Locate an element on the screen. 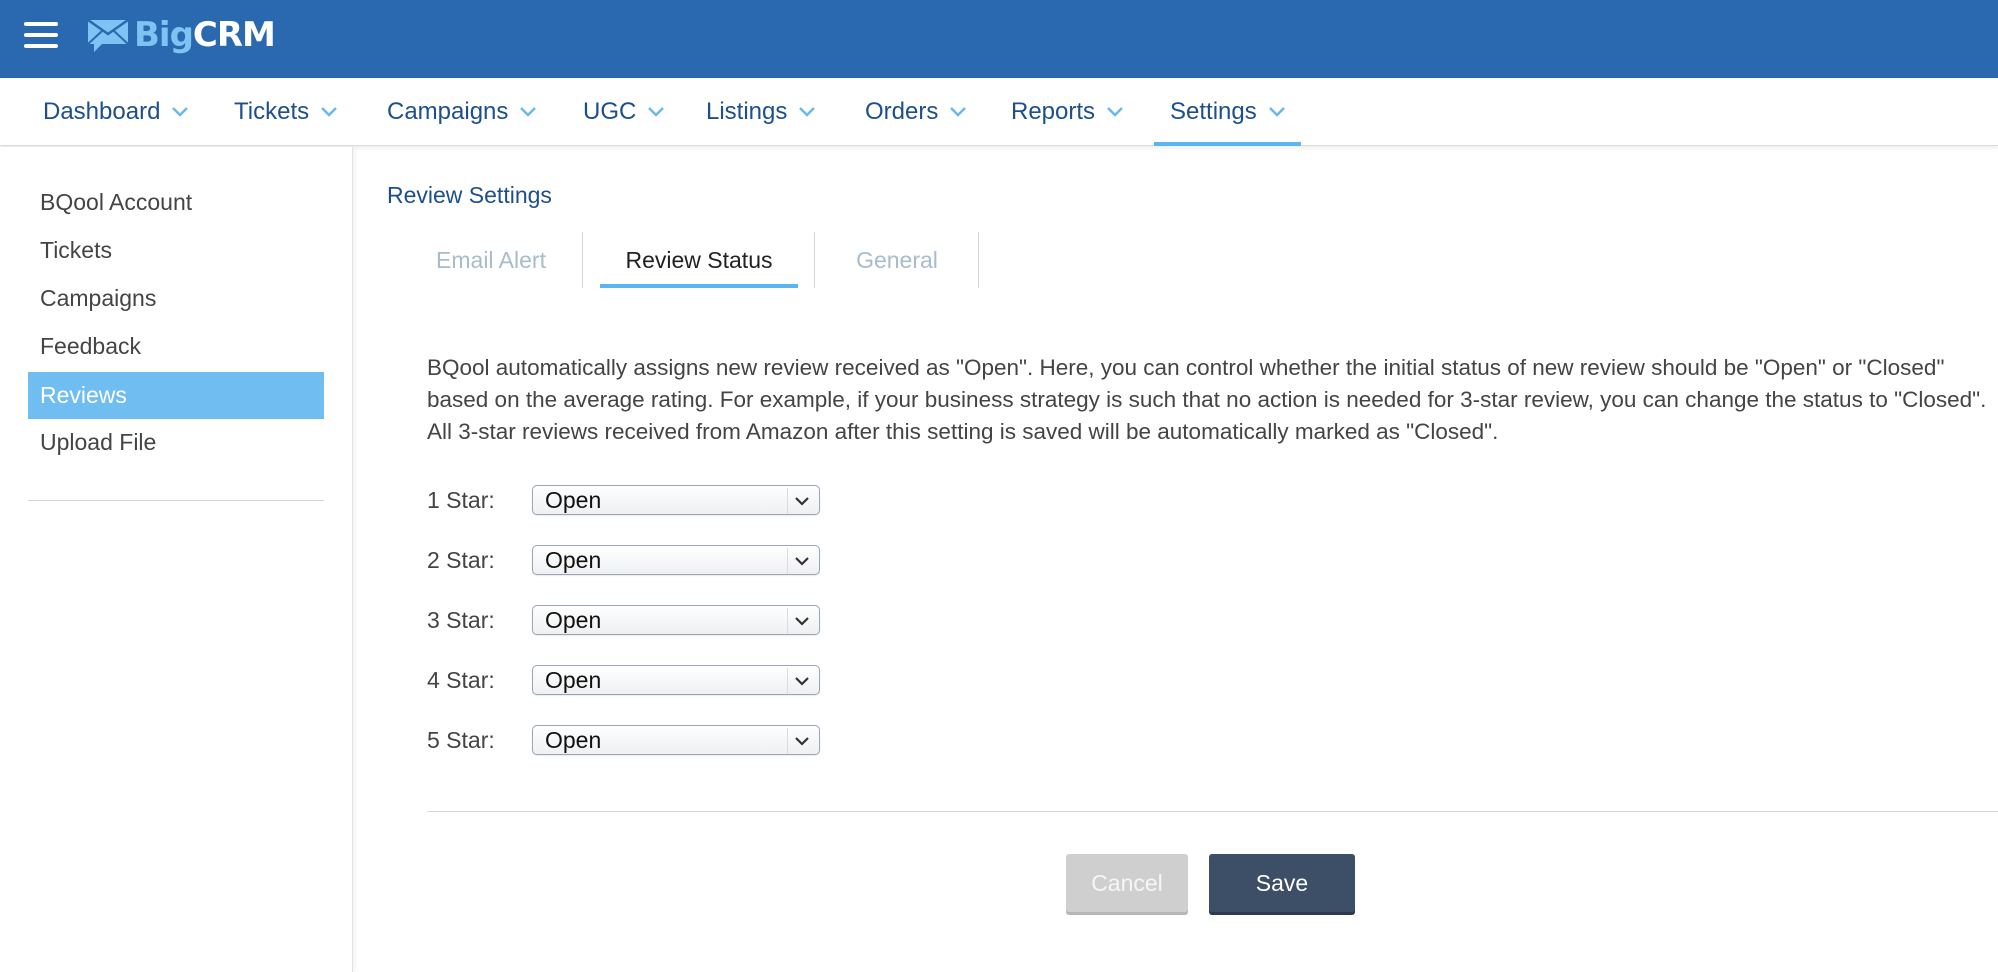 This screenshot has width=1998, height=972. nav-ugc: UGC is located at coordinates (624, 112).